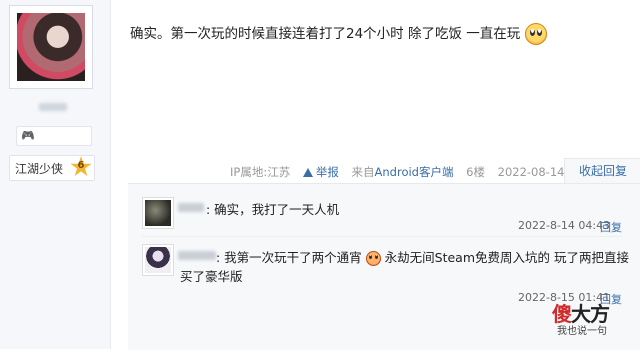 The height and width of the screenshot is (350, 640). What do you see at coordinates (53, 107) in the screenshot?
I see `username-blurred` at bounding box center [53, 107].